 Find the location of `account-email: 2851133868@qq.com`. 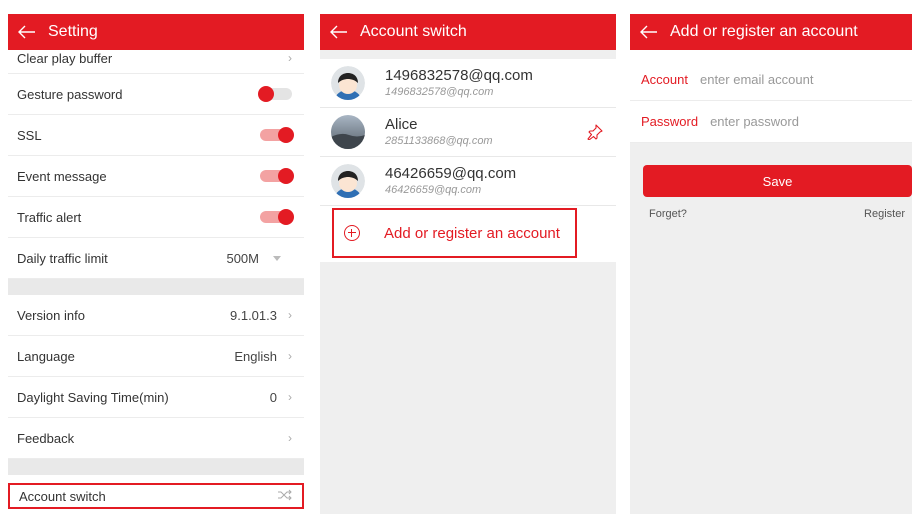

account-email: 2851133868@qq.com is located at coordinates (439, 141).